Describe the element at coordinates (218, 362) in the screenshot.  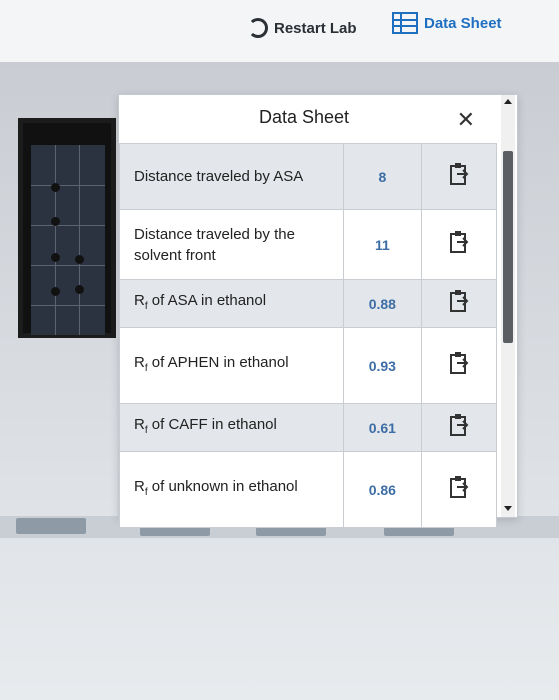
I see `row-label-text: of APHEN in ethanol` at that location.